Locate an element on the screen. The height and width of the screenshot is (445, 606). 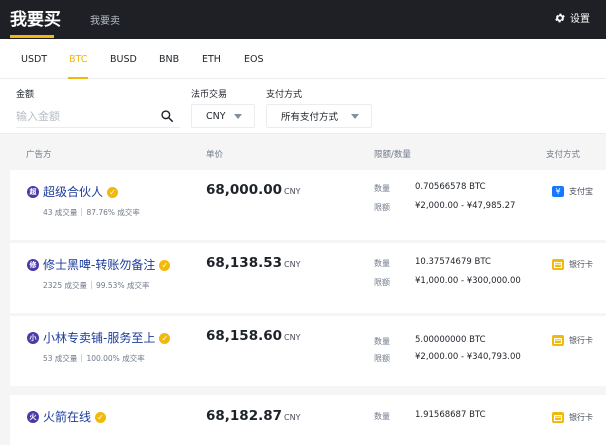
settings-button: 设置 is located at coordinates (572, 17).